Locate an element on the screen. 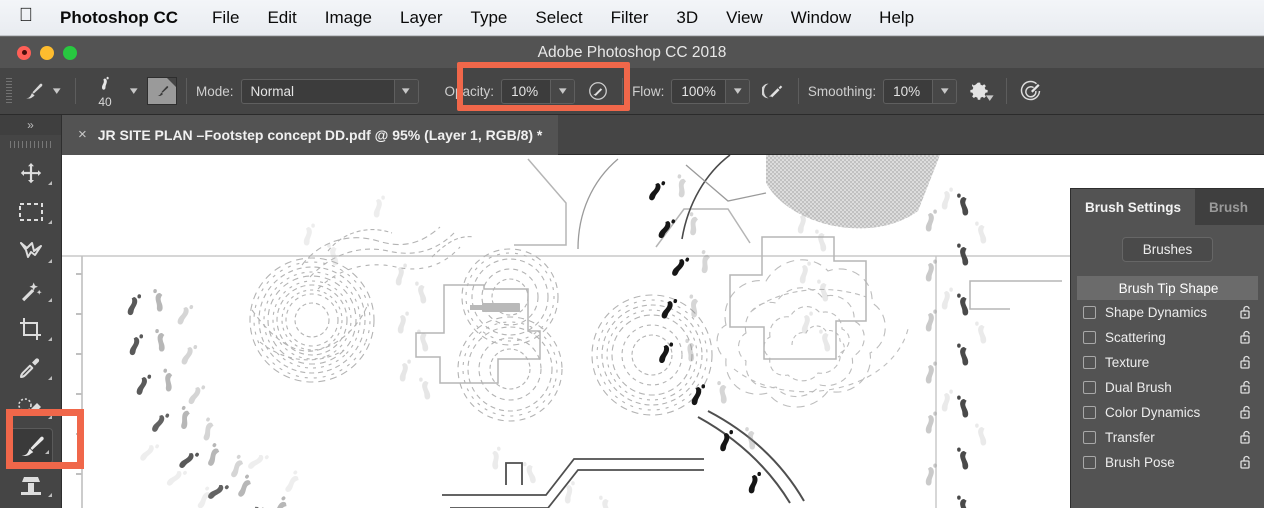 The height and width of the screenshot is (508, 1264). menu-item-photoshop: Photoshop CC is located at coordinates (125, 18).